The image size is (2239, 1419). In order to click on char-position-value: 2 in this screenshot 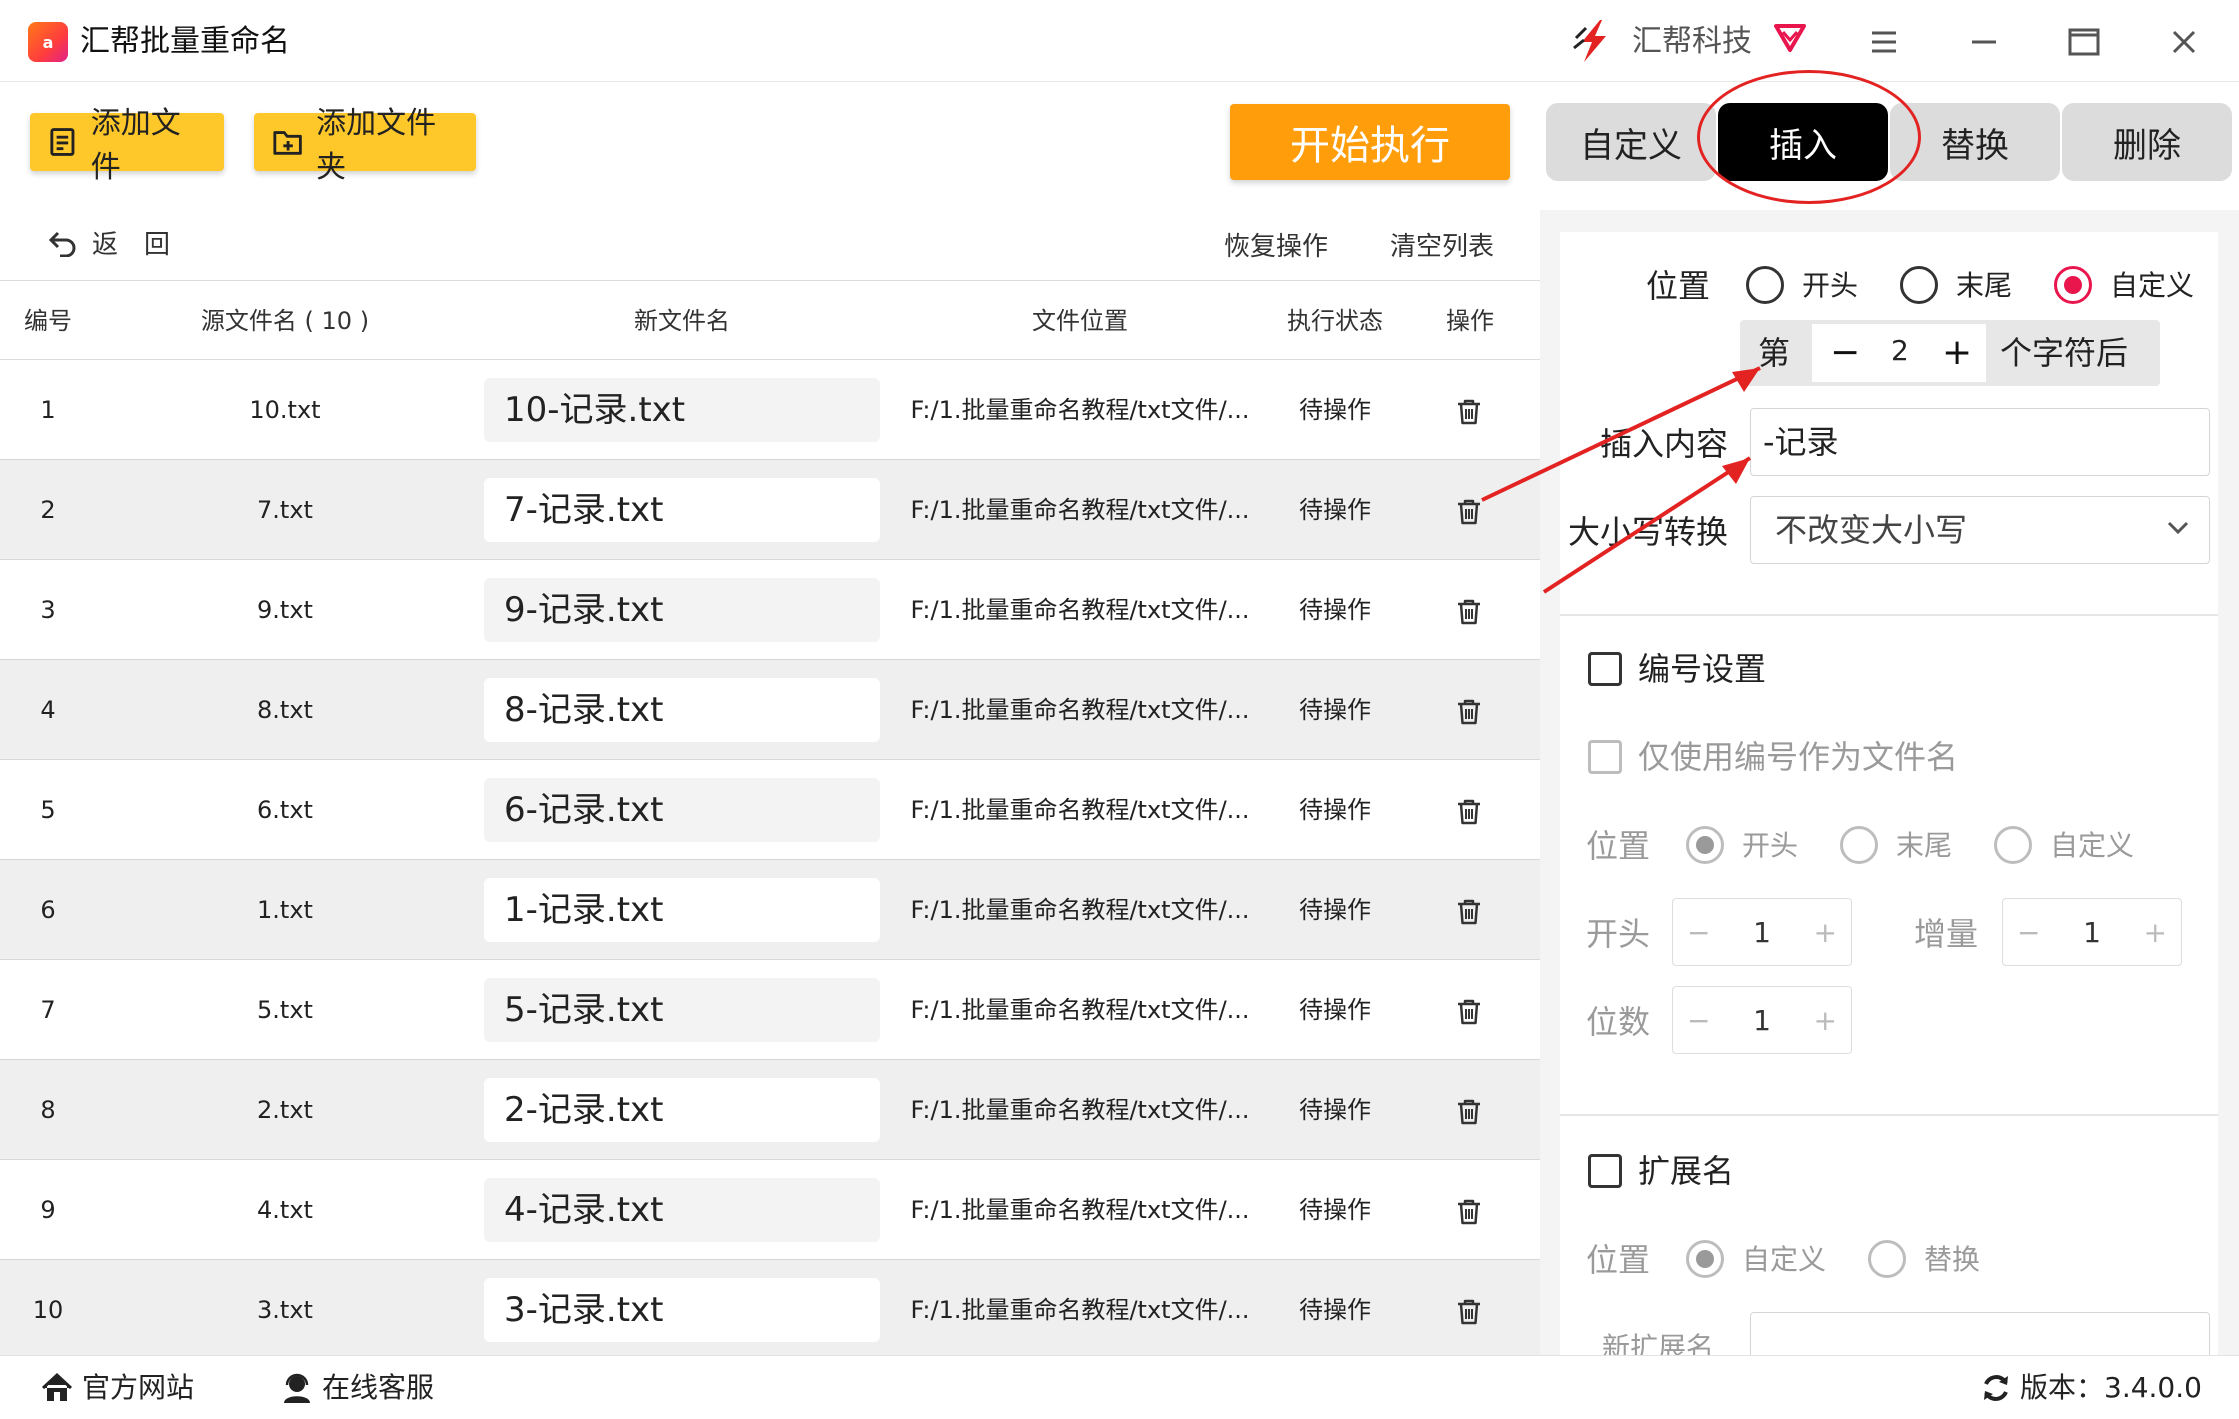, I will do `click(1900, 351)`.